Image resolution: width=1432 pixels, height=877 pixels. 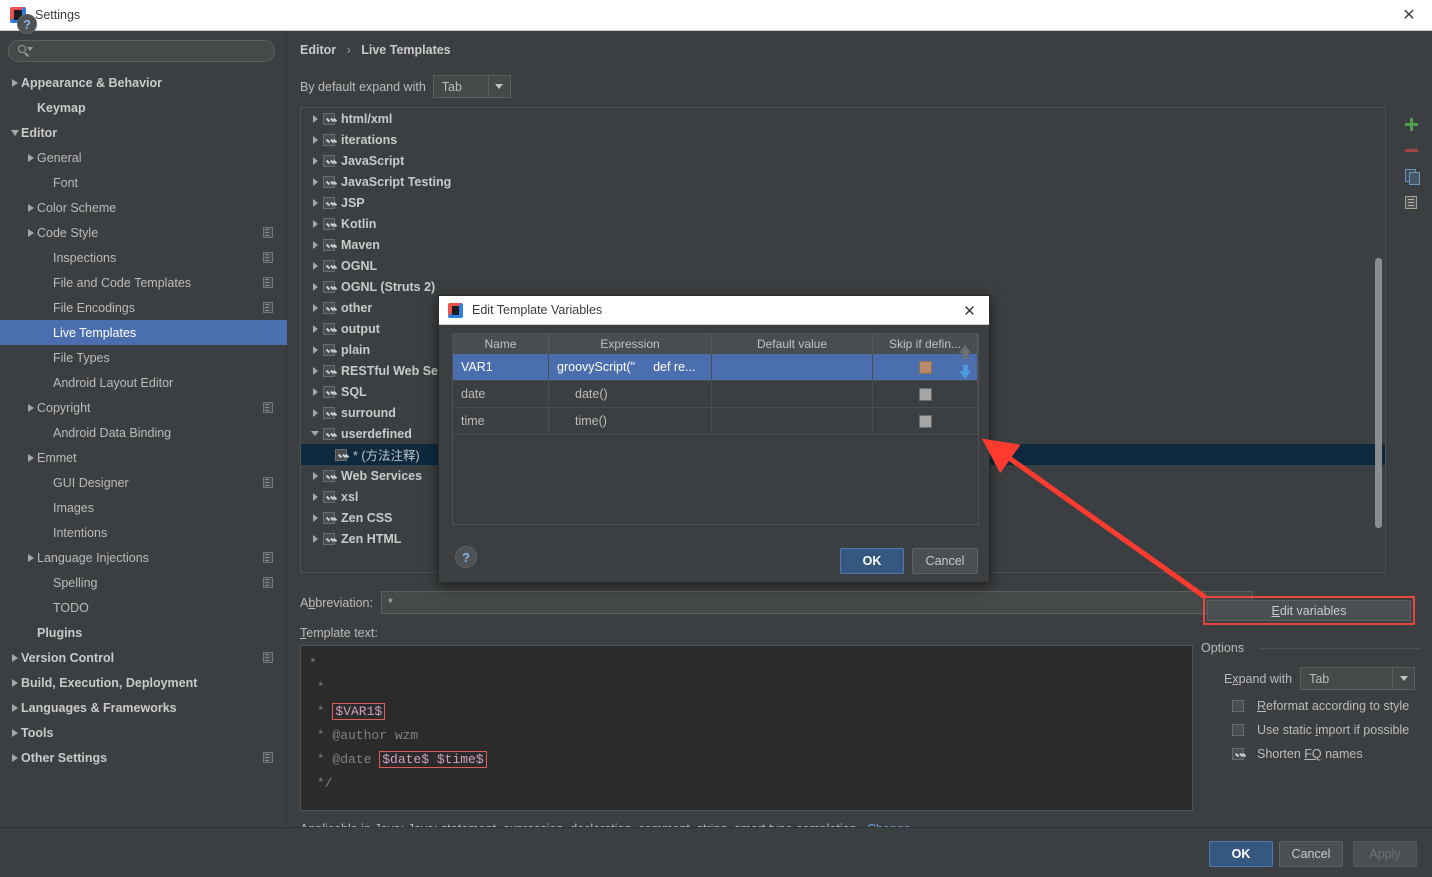 I want to click on template-tree-row: Maven, so click(x=843, y=244).